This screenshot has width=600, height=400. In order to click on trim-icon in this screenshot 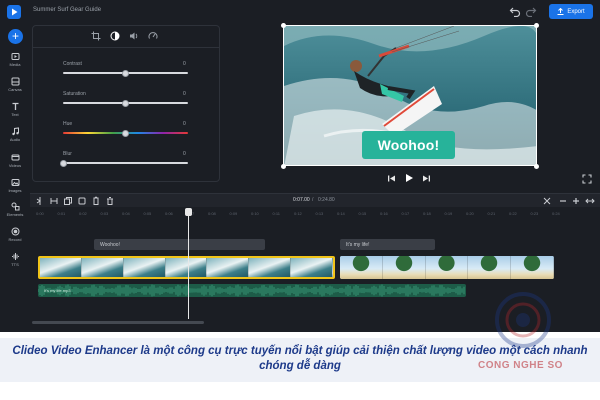, I will do `click(54, 201)`.